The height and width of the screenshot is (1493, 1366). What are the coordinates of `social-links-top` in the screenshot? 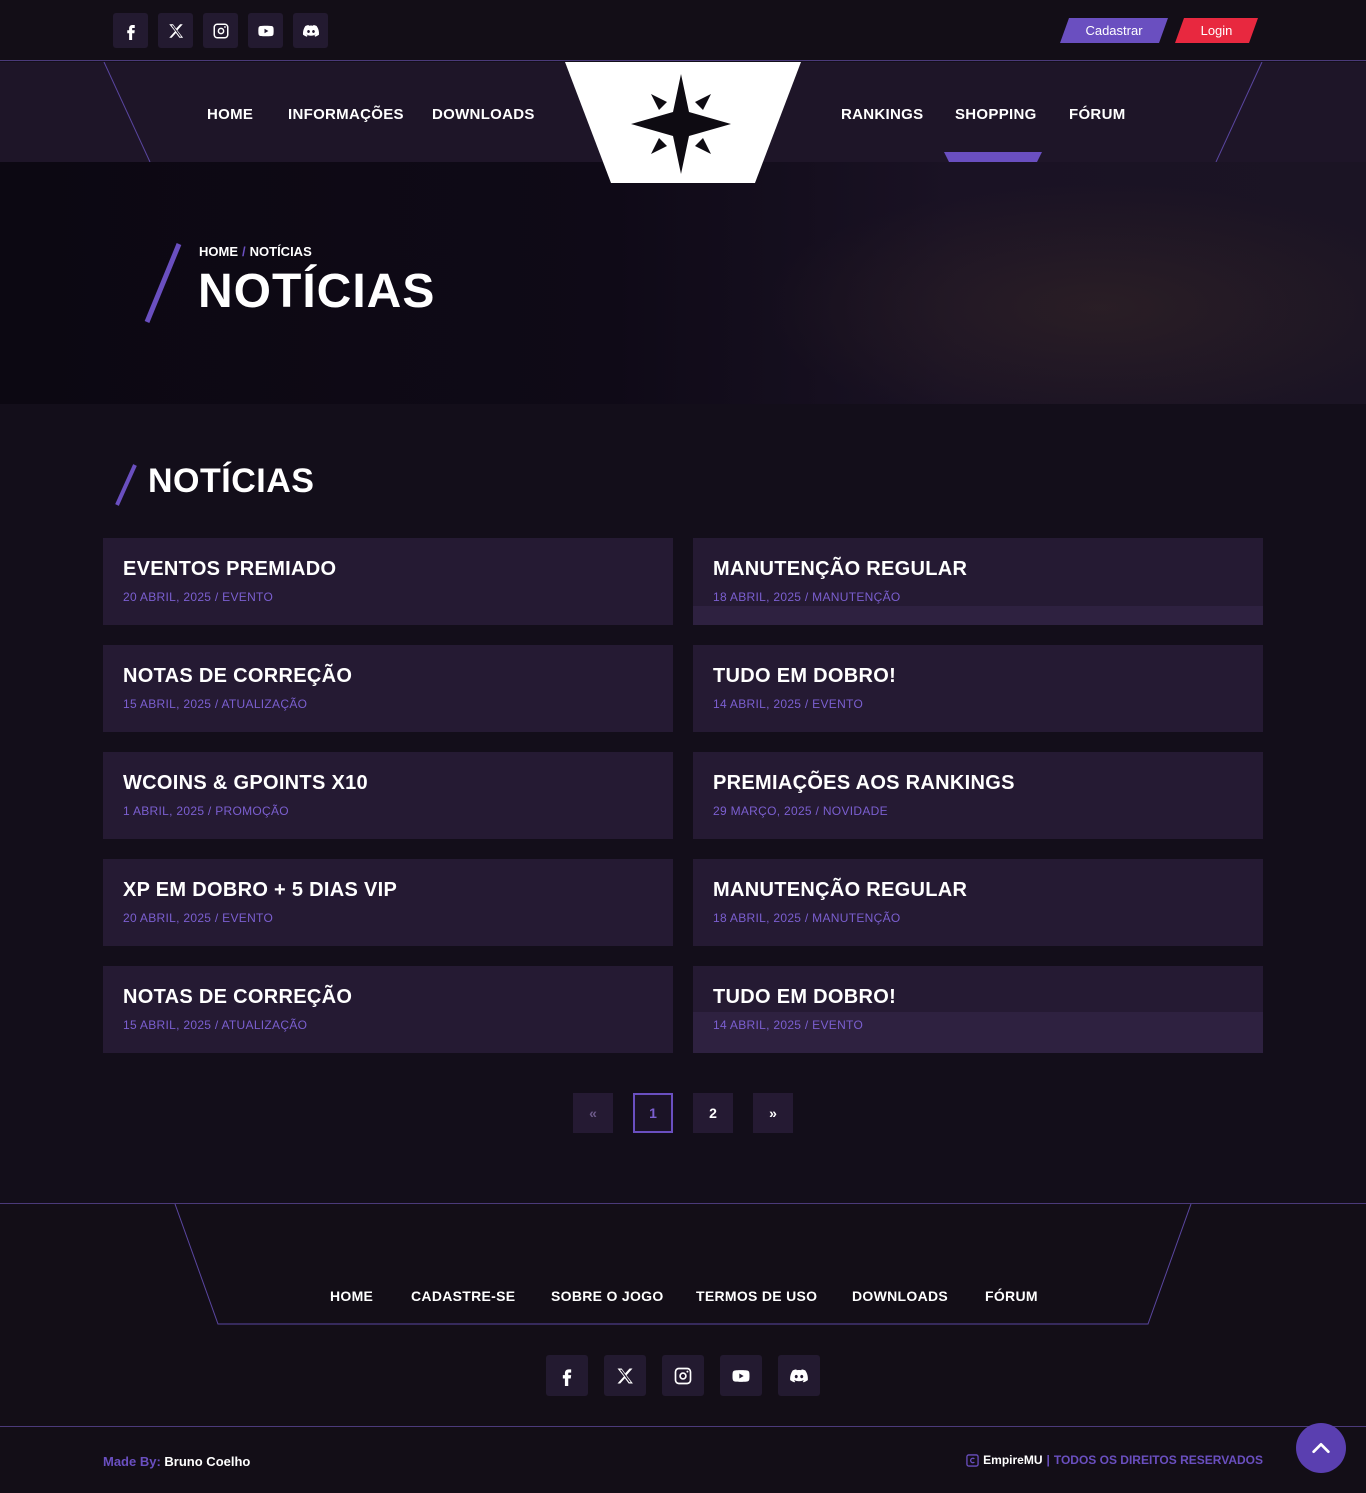 It's located at (220, 30).